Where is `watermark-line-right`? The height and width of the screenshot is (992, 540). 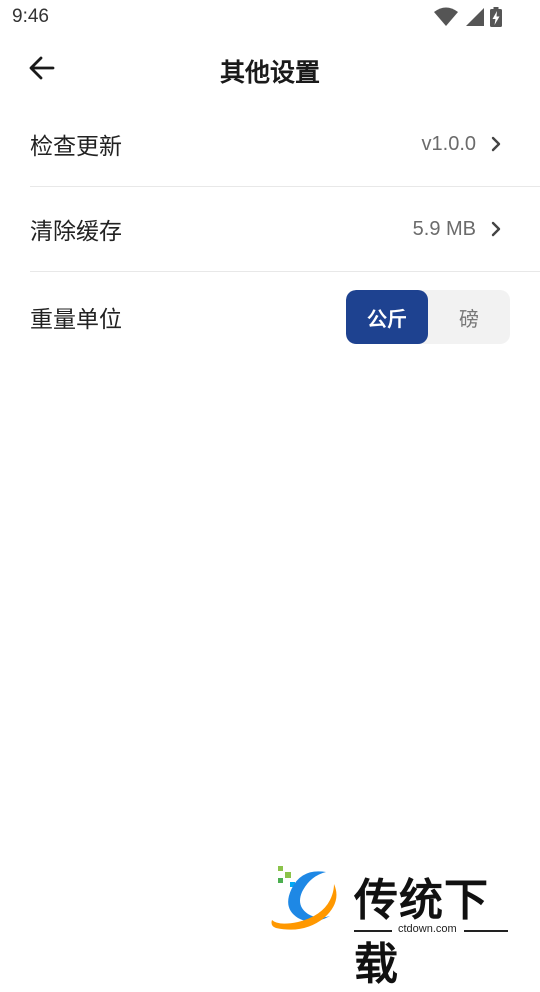 watermark-line-right is located at coordinates (486, 931).